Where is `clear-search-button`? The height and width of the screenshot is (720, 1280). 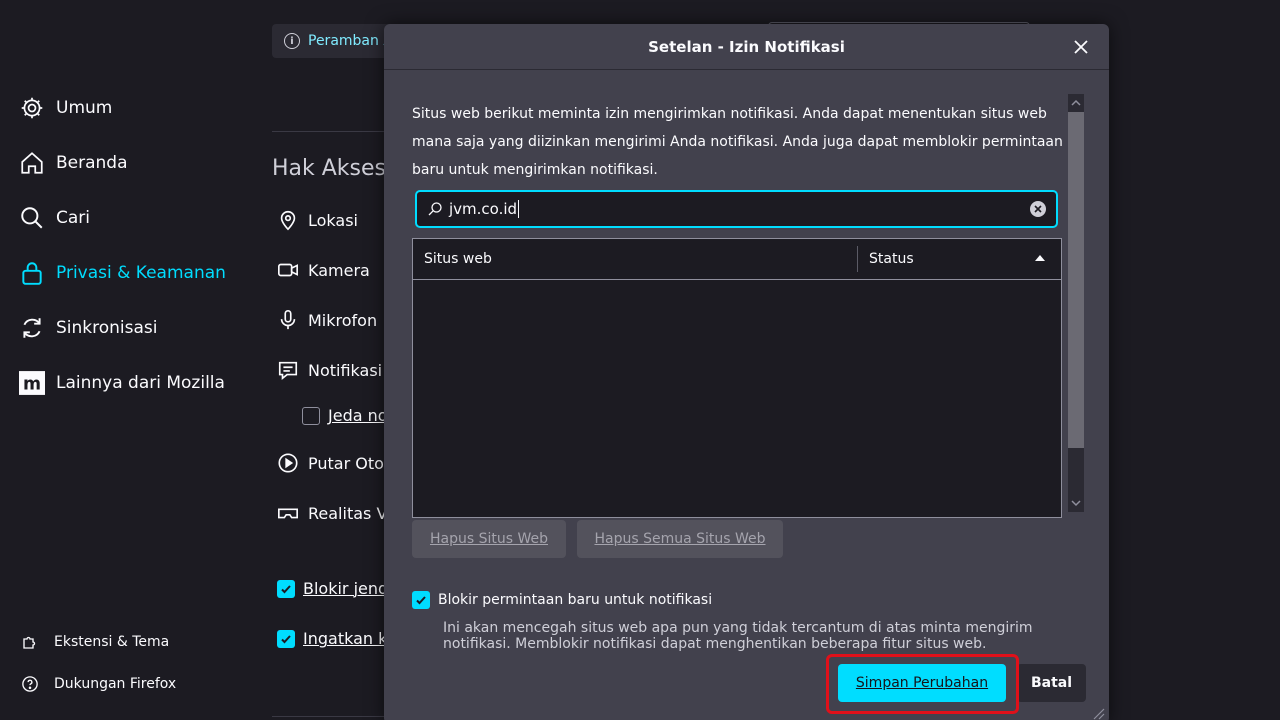 clear-search-button is located at coordinates (1038, 209).